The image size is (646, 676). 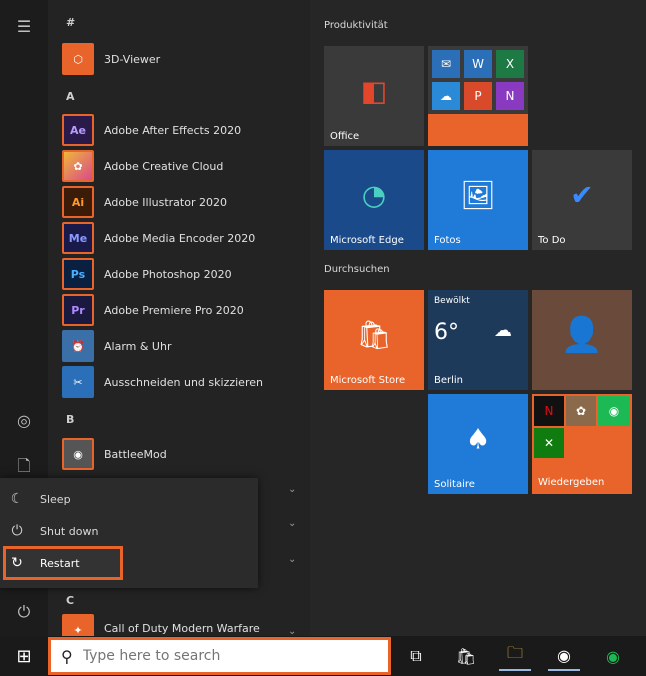 I want to click on spotify-icon: ◉, so click(x=614, y=411).